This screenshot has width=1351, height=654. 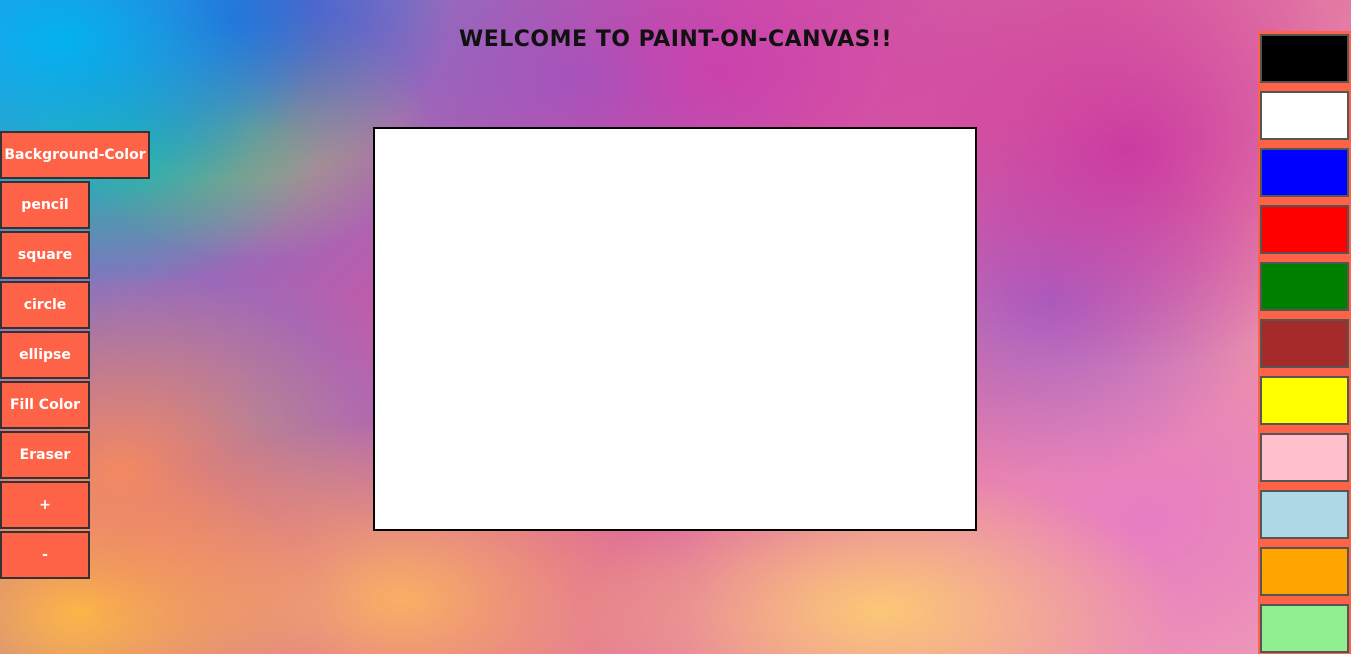 I want to click on pencil-button: pencil, so click(x=45, y=205).